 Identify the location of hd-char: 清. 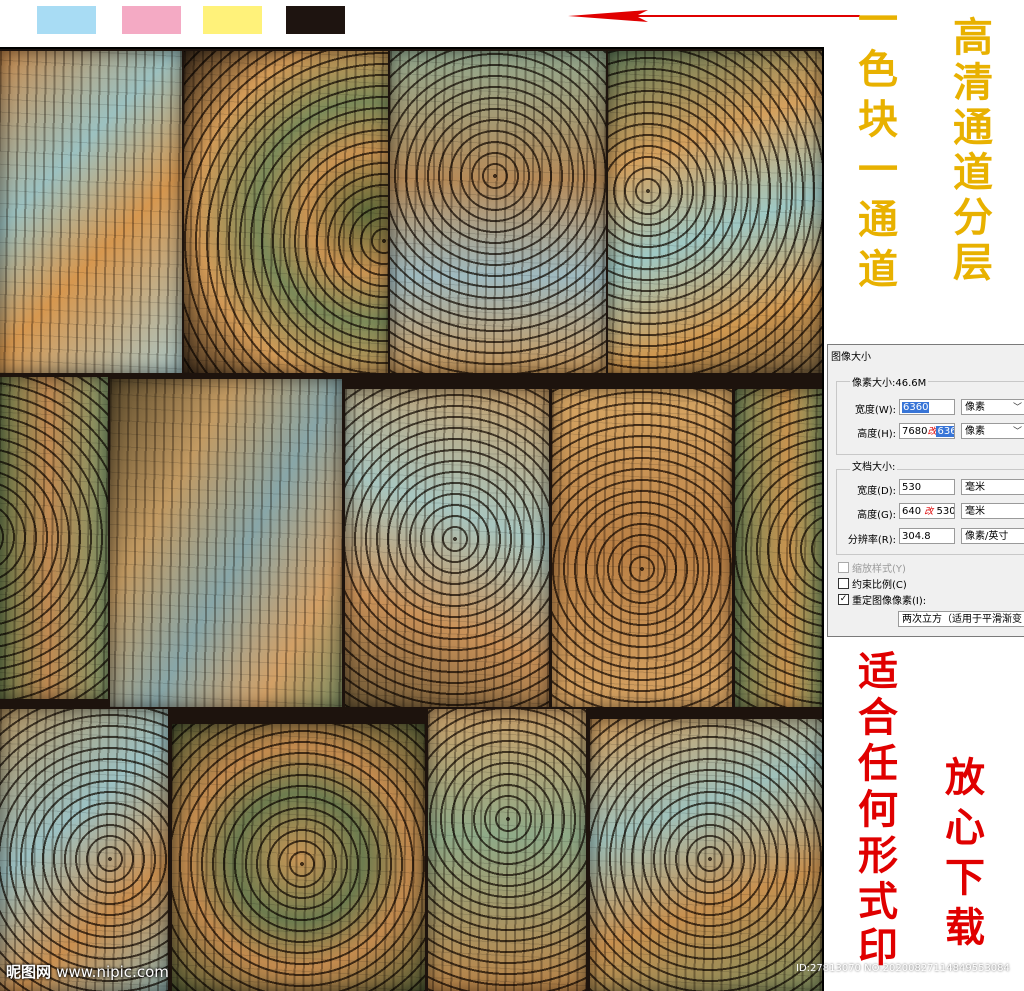
(973, 82).